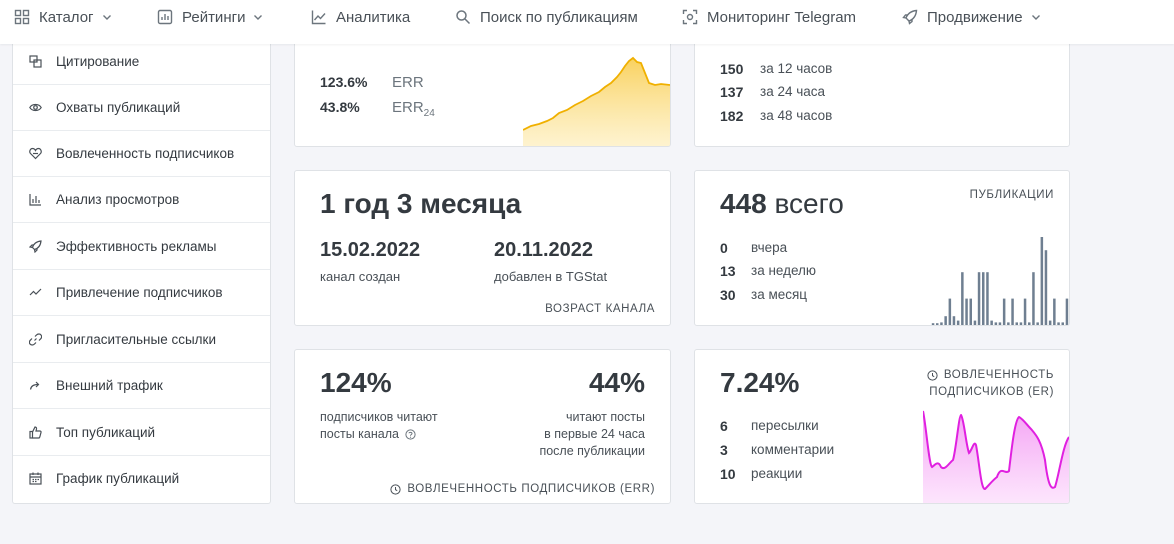 Image resolution: width=1174 pixels, height=544 pixels. What do you see at coordinates (359, 434) in the screenshot?
I see `err-left-text-2: посты канала` at bounding box center [359, 434].